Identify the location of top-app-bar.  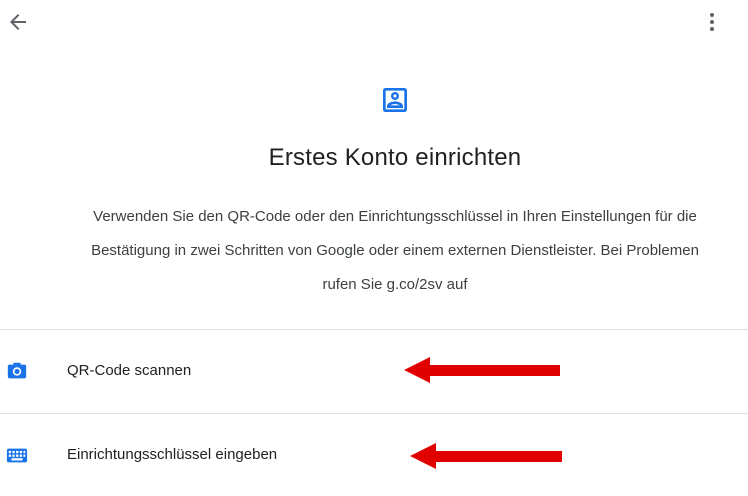
(374, 22).